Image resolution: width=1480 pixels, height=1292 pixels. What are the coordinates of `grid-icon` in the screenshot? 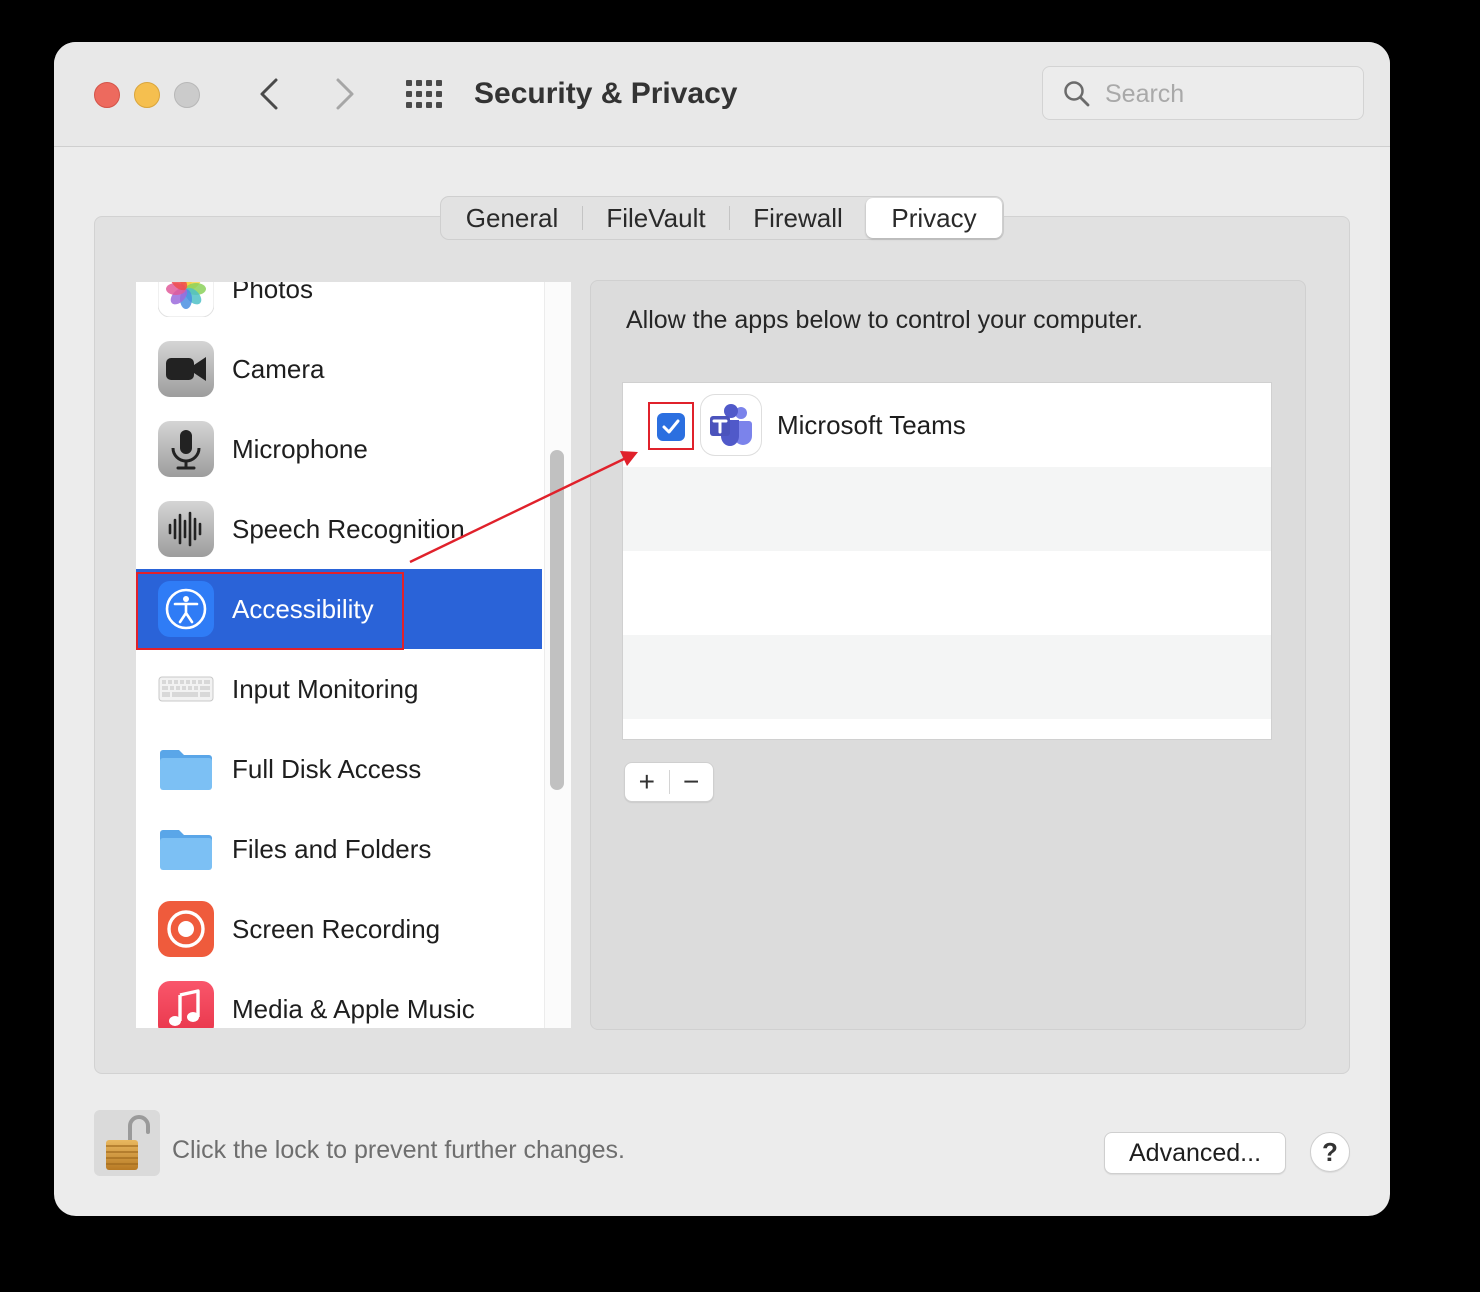 It's located at (424, 94).